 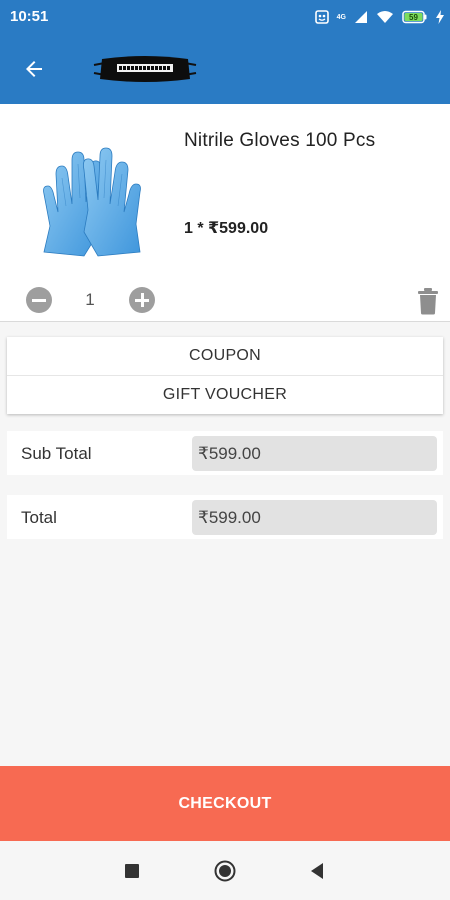 I want to click on subtotal-row: Sub Total ₹599.00, so click(x=225, y=453).